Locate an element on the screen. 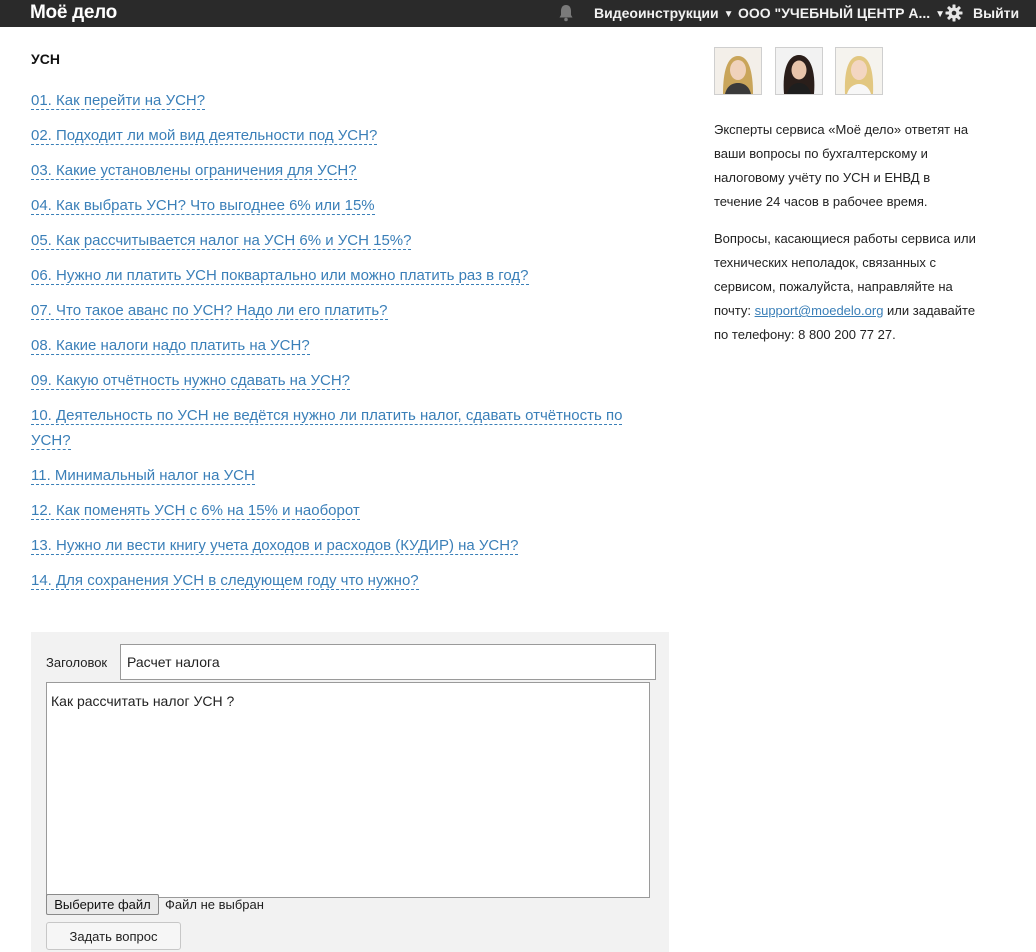  support-email-link: support@moedelo.org is located at coordinates (819, 310).